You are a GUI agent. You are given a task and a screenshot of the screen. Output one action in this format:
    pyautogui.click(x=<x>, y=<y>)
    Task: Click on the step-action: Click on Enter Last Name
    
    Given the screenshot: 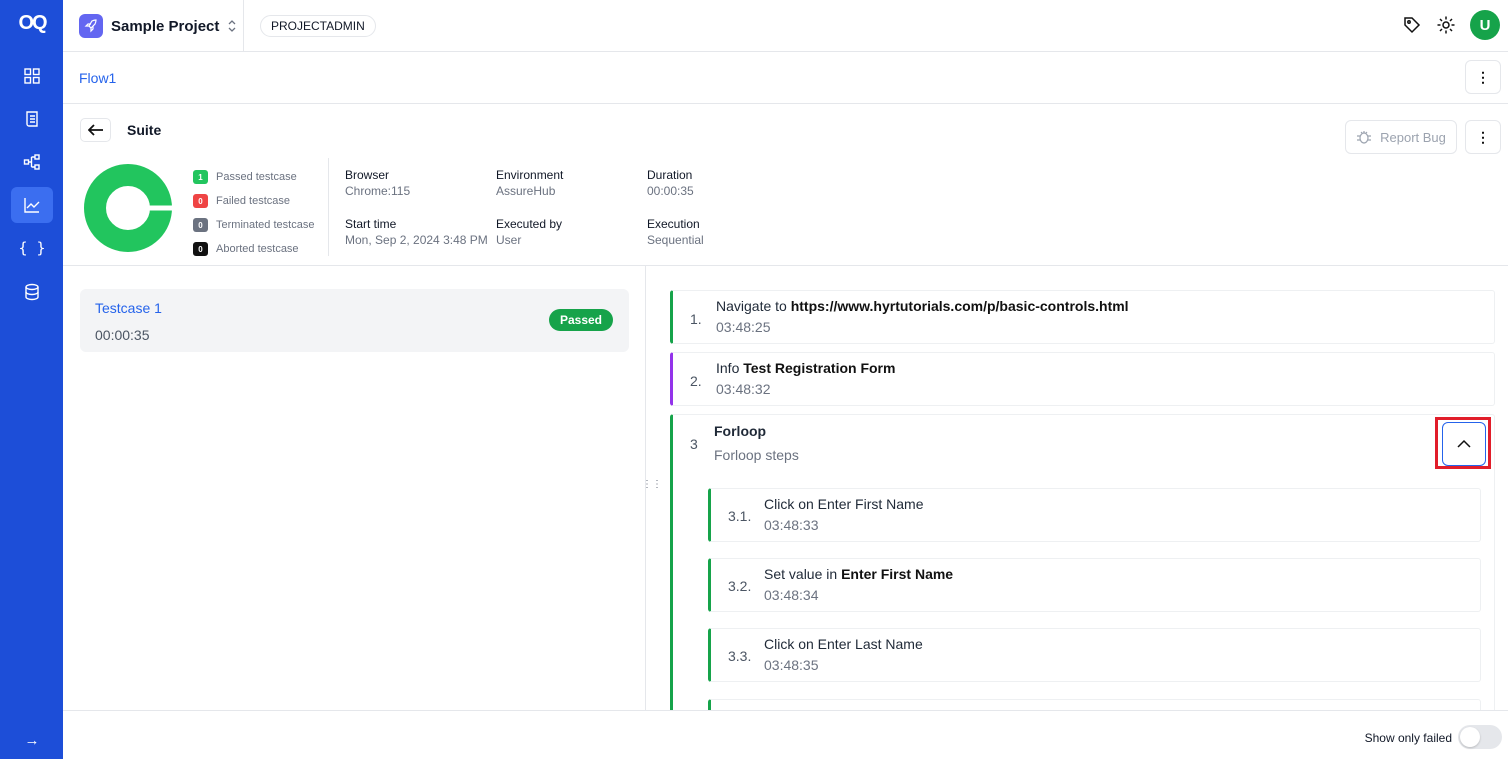 What is the action you would take?
    pyautogui.click(x=843, y=644)
    